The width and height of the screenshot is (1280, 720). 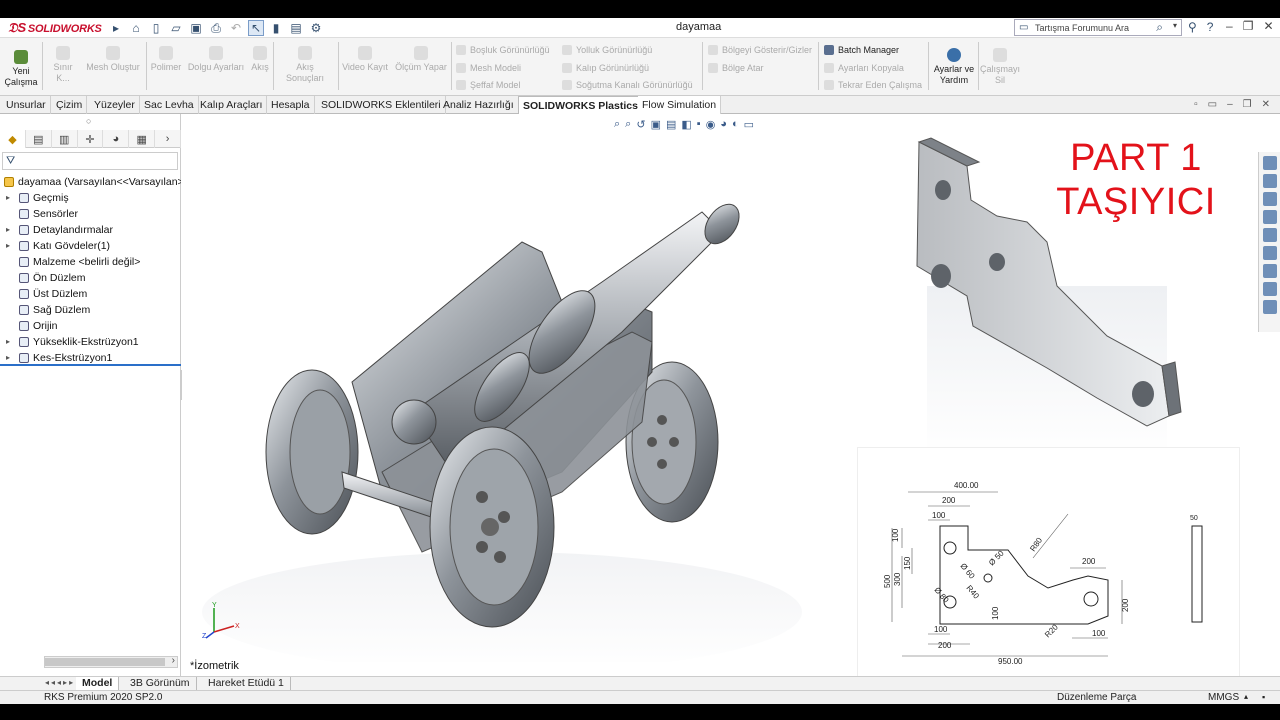 I want to click on assign-region-button: Bölge Atar, so click(x=736, y=68).